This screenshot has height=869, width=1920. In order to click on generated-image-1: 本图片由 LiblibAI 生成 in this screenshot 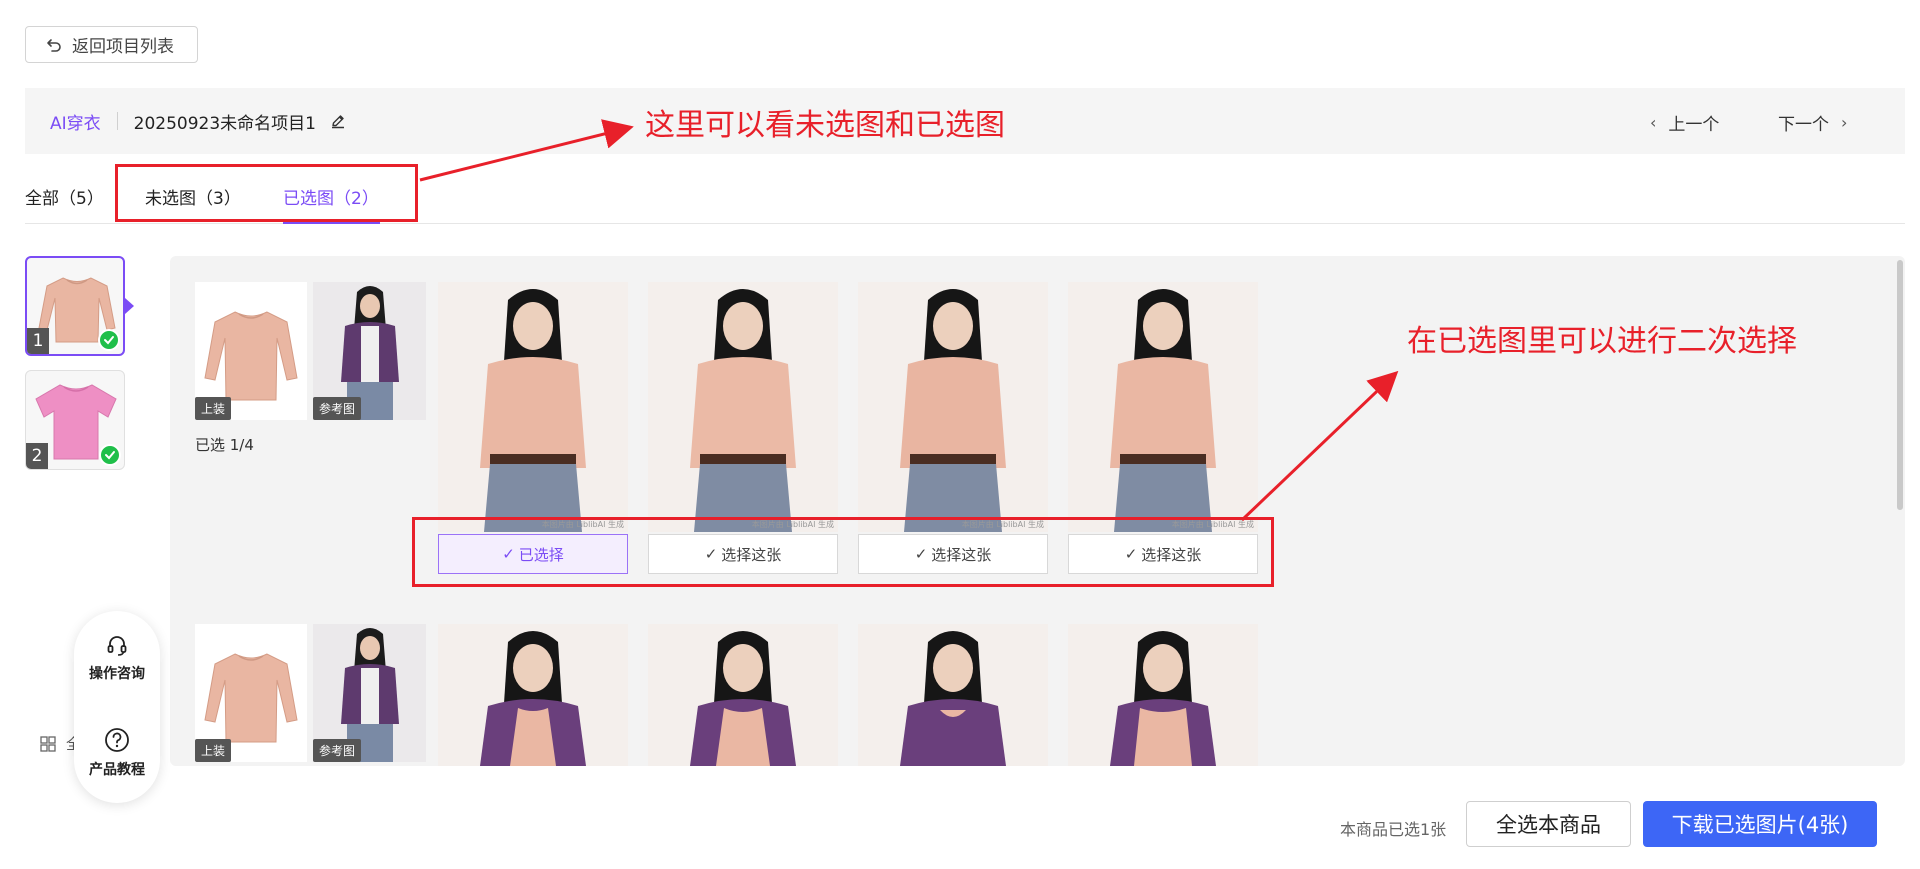, I will do `click(533, 407)`.